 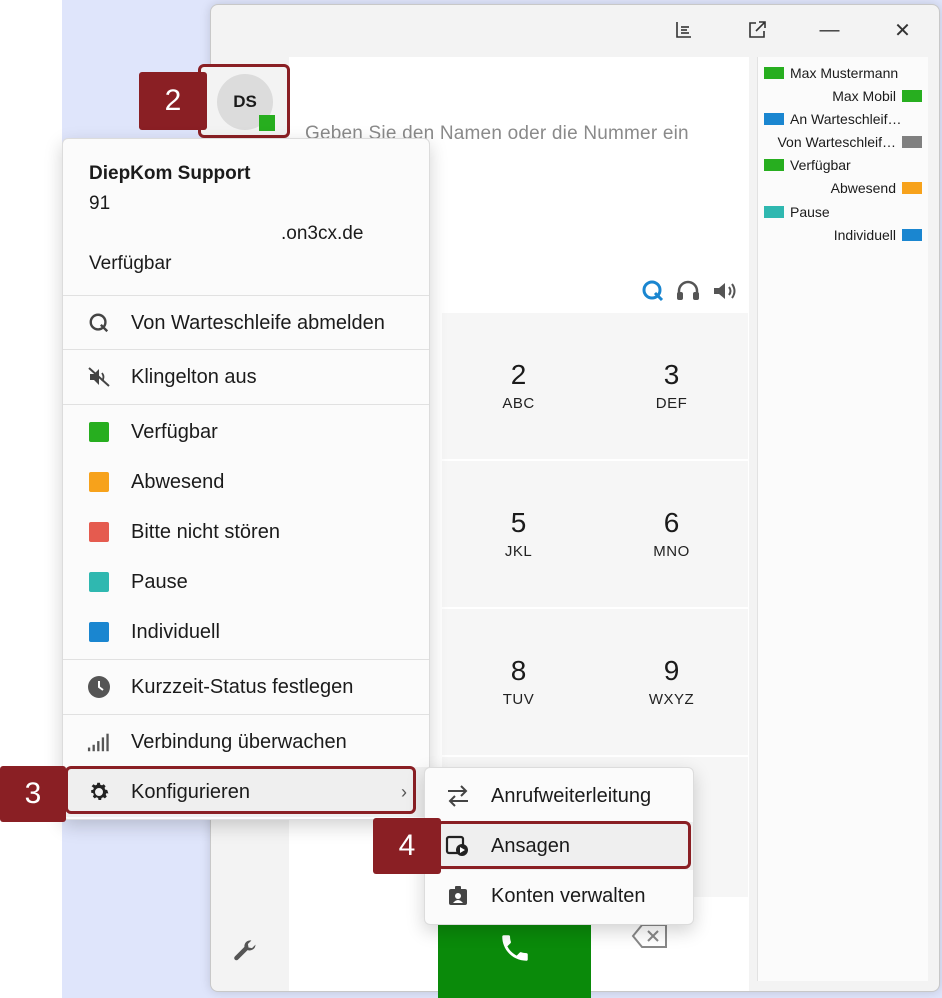 I want to click on legend-item: Max Mobil, so click(x=877, y=96).